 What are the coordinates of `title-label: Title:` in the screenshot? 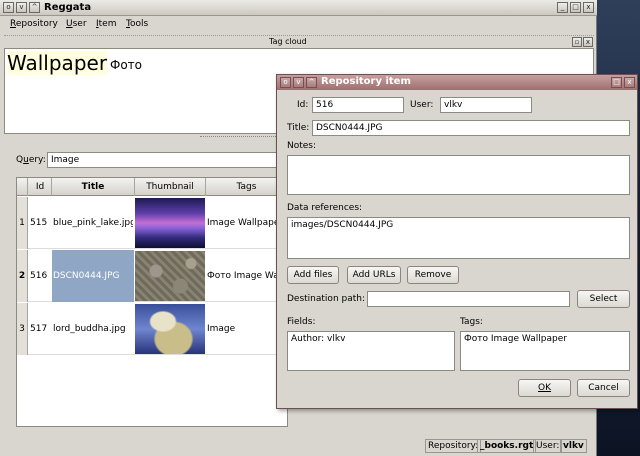 It's located at (298, 128).